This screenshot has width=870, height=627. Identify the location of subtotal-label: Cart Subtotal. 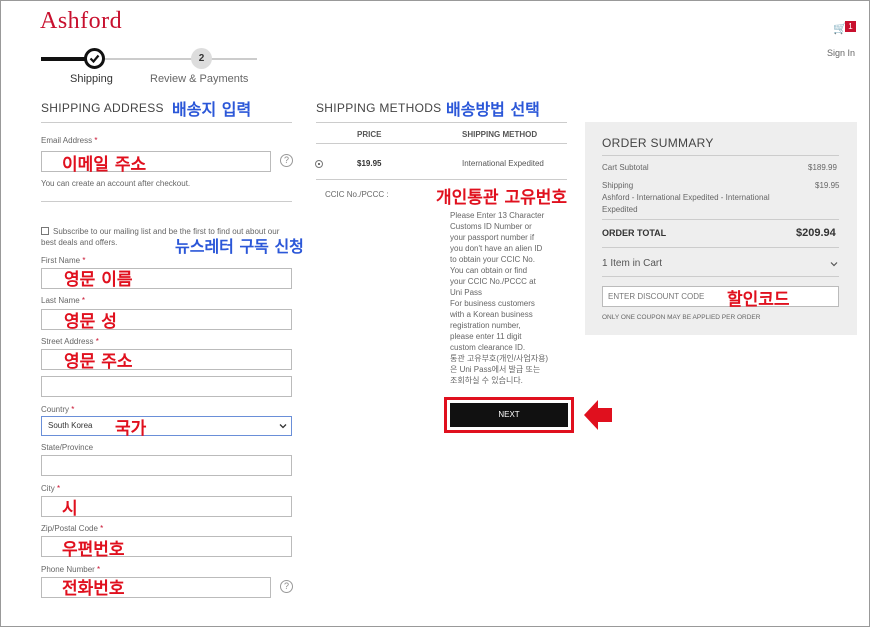
(625, 167).